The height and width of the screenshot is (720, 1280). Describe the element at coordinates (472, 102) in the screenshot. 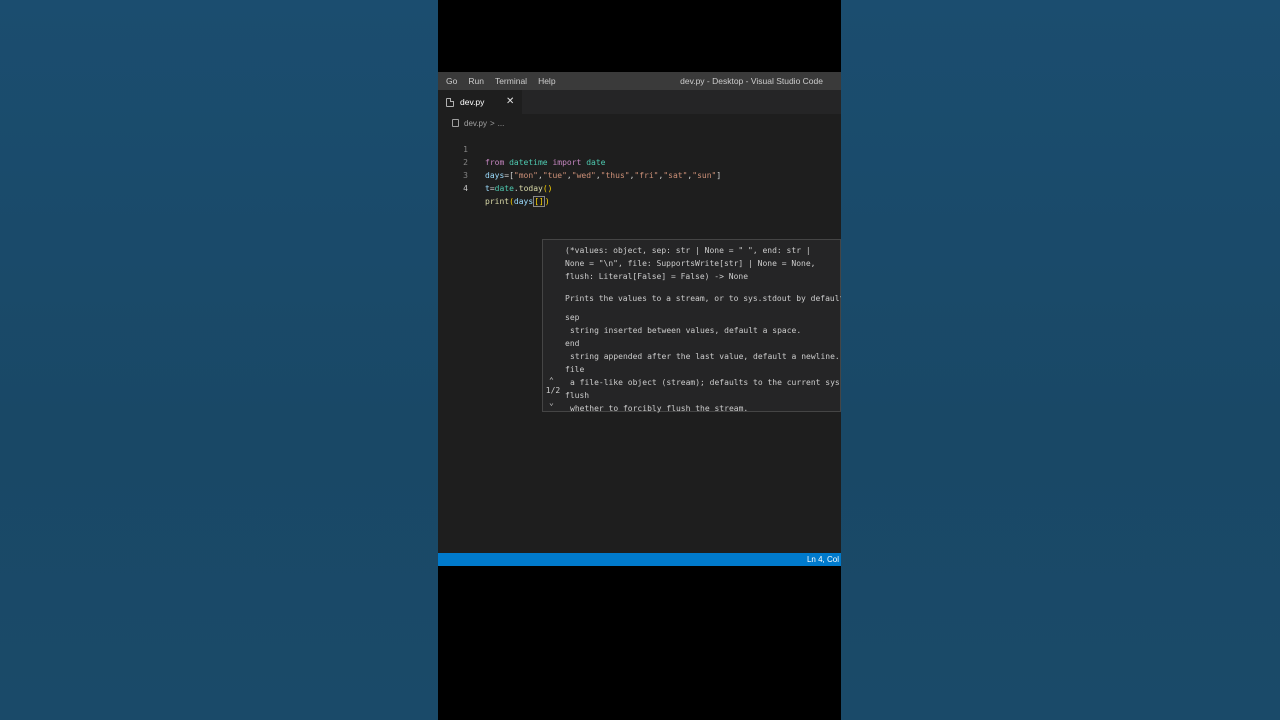

I see `tab-label: dev.py` at that location.